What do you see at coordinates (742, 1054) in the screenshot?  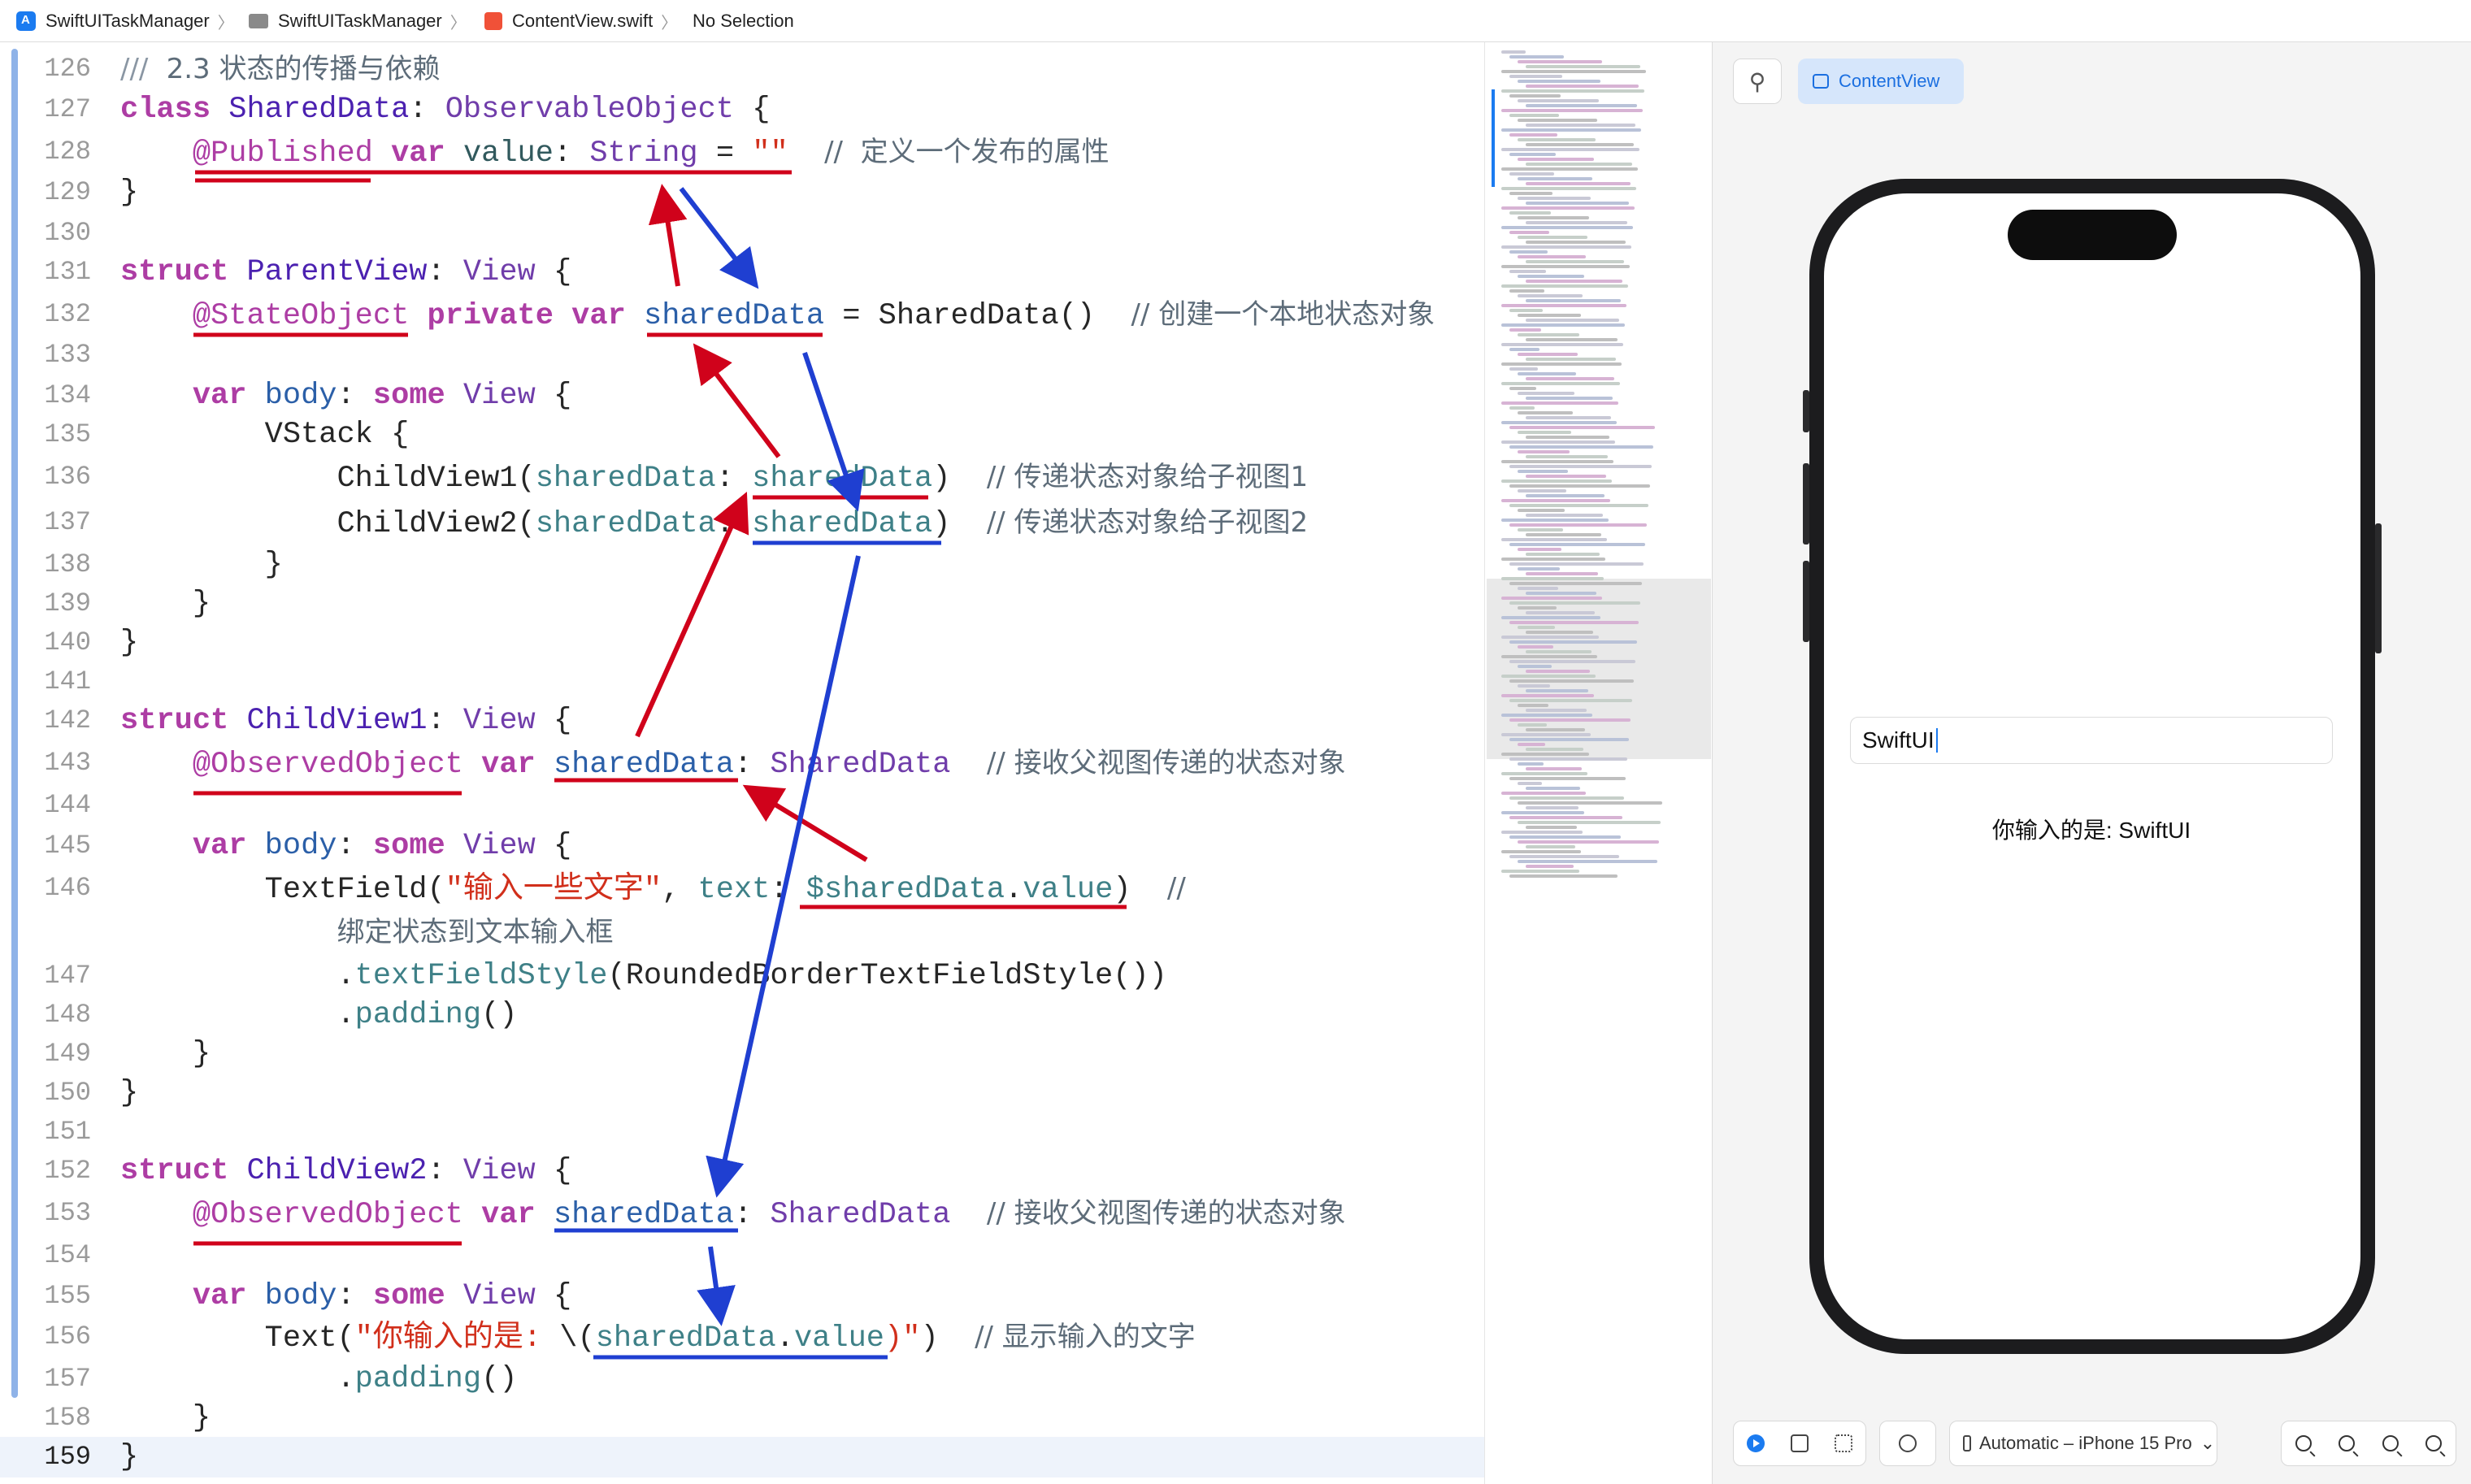 I see `code-line: 149 }` at bounding box center [742, 1054].